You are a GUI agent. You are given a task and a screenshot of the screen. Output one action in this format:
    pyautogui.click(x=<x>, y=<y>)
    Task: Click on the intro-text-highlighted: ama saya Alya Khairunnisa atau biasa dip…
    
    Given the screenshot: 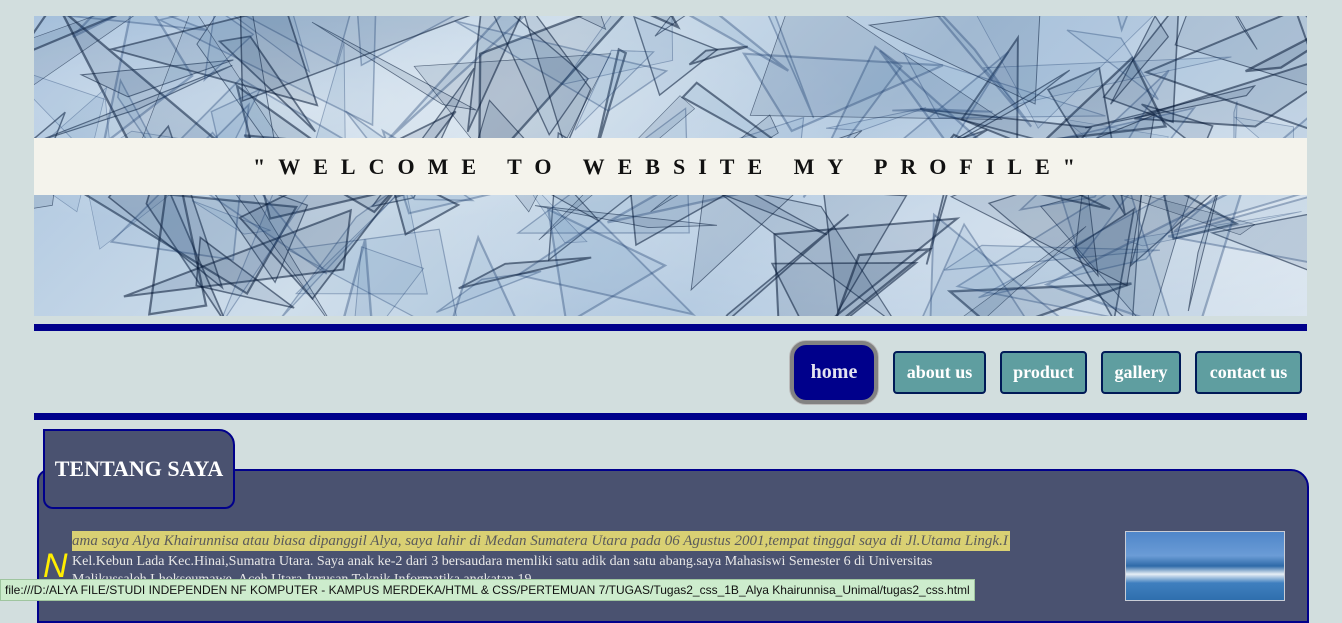 What is the action you would take?
    pyautogui.click(x=541, y=541)
    